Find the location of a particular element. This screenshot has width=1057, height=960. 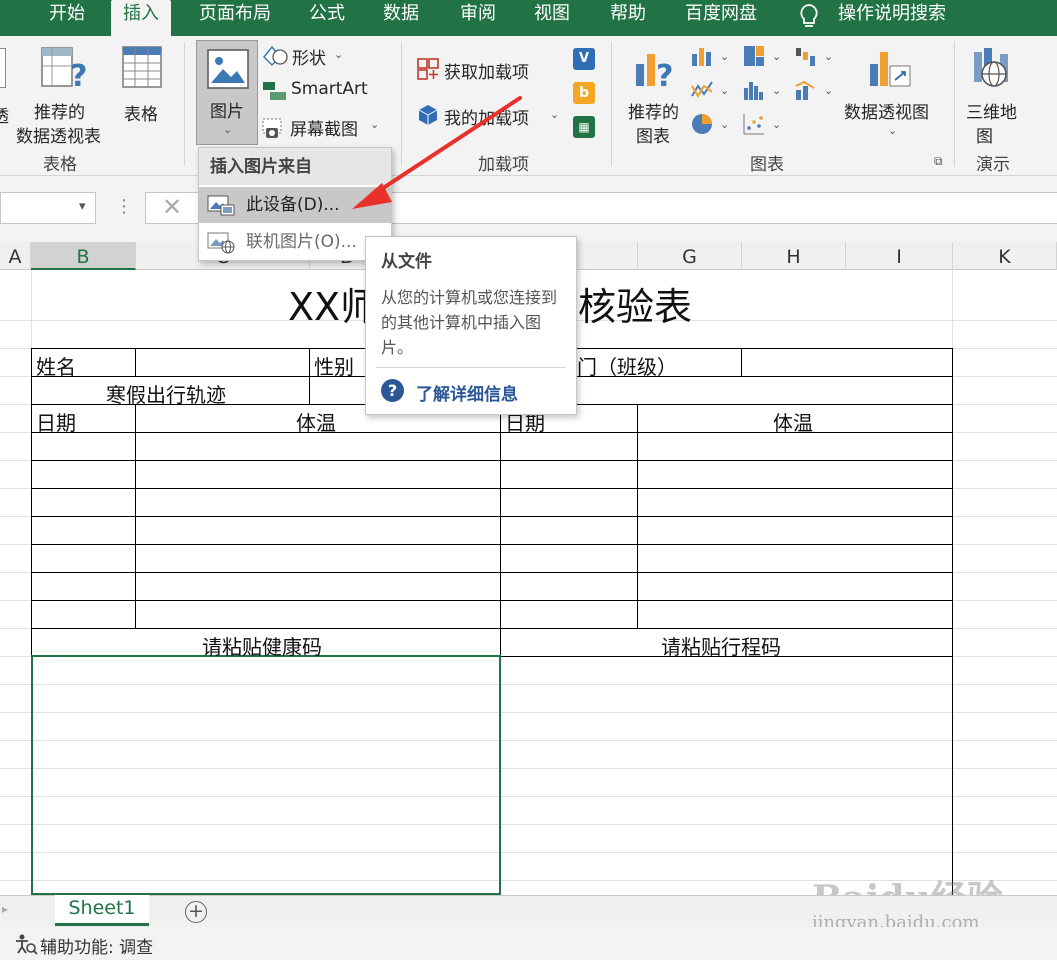

accessibility-icon is located at coordinates (26, 944).